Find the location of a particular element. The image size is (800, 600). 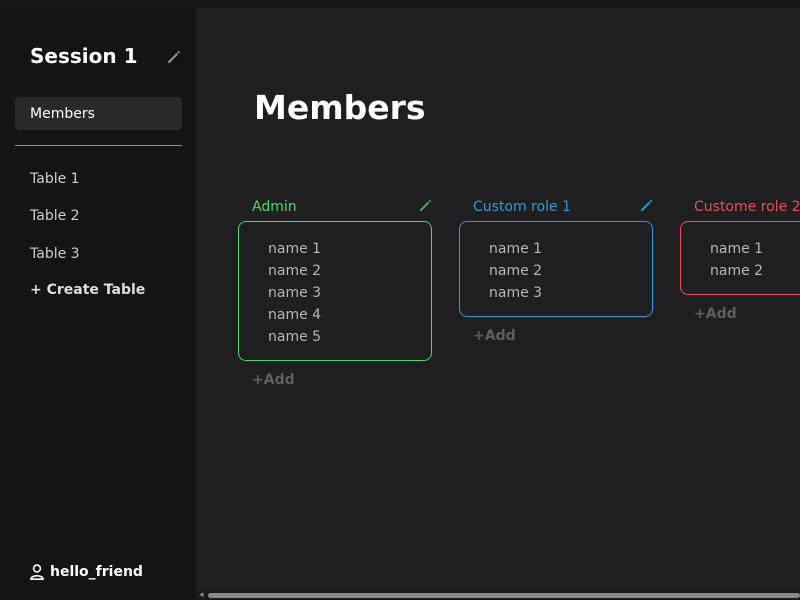

session-title: Session 1 is located at coordinates (84, 56).